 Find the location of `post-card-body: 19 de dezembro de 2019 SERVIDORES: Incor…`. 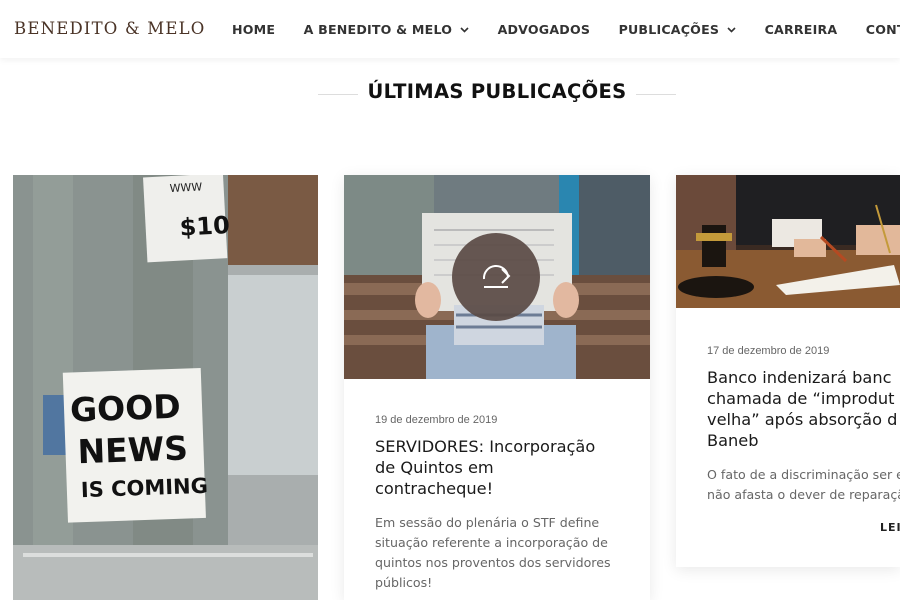

post-card-body: 19 de dezembro de 2019 SERVIDORES: Incor… is located at coordinates (504, 503).